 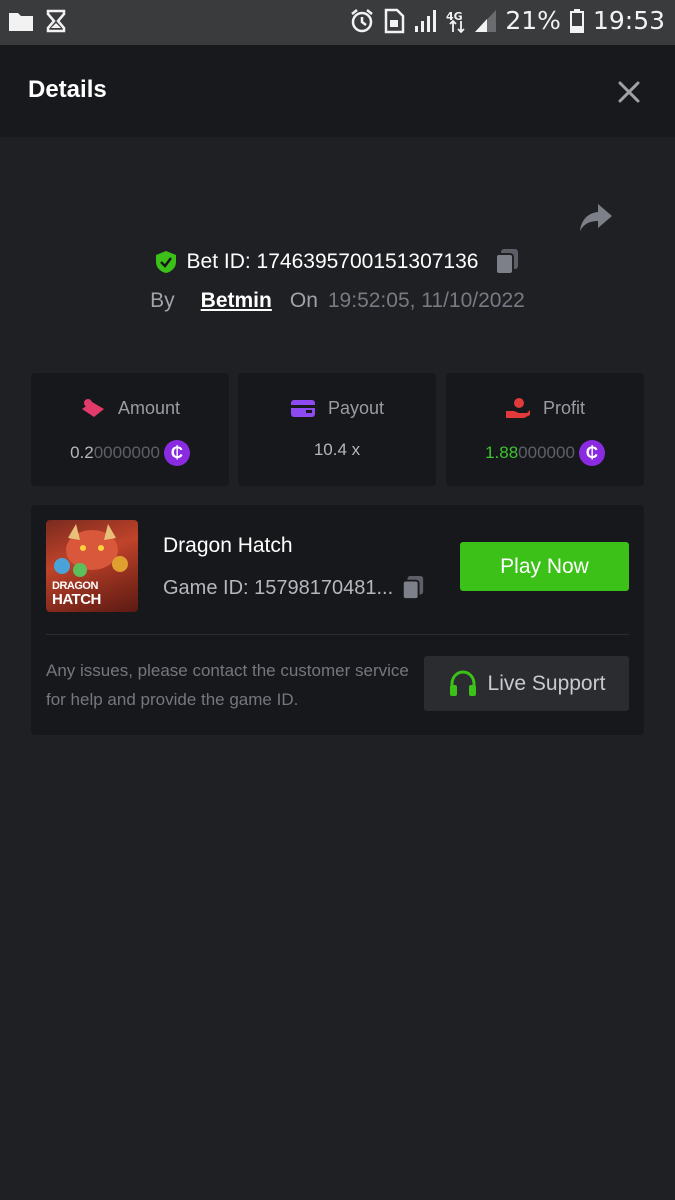 I want to click on by-label: By, so click(x=162, y=300).